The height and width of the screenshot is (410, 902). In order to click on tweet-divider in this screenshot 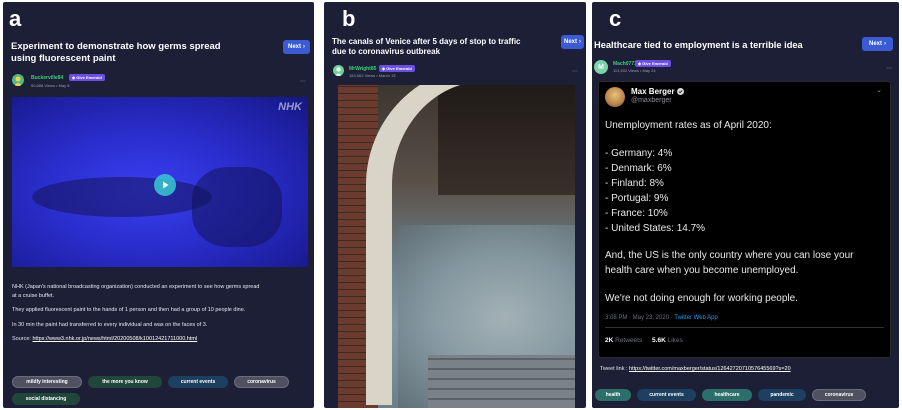, I will do `click(744, 327)`.